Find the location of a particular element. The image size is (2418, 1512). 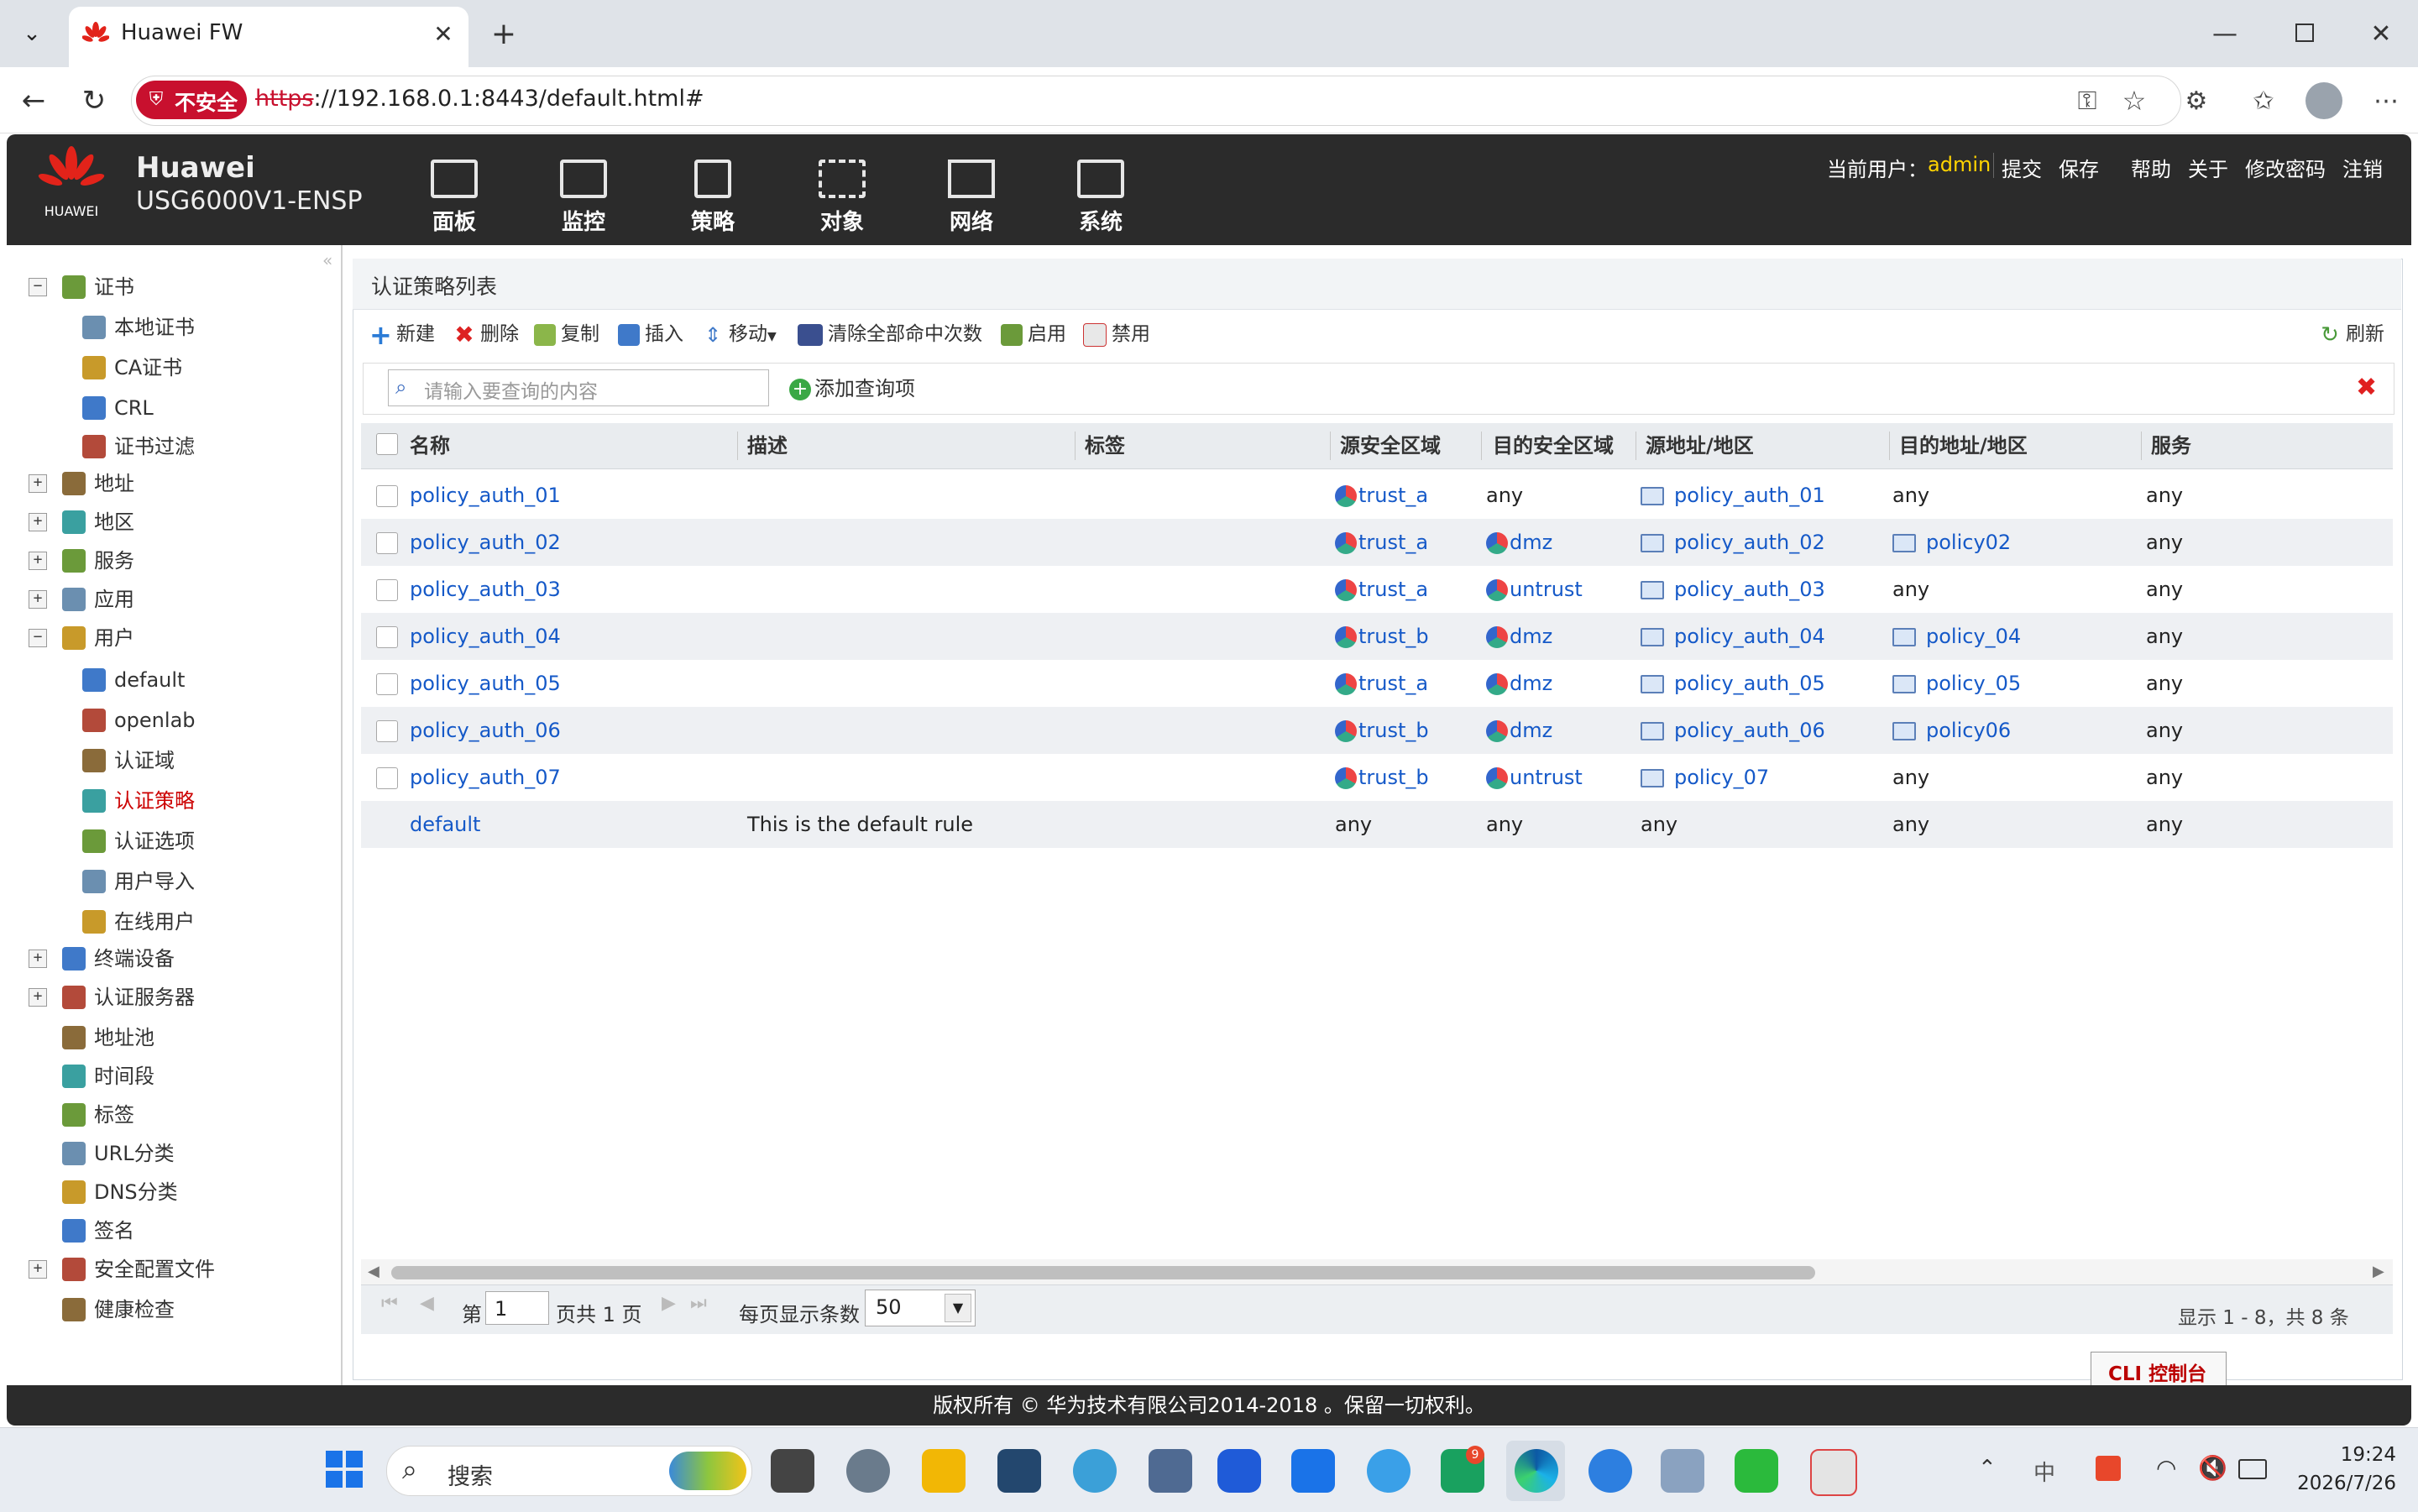

tab-list-icon: ⌄ is located at coordinates (32, 33).